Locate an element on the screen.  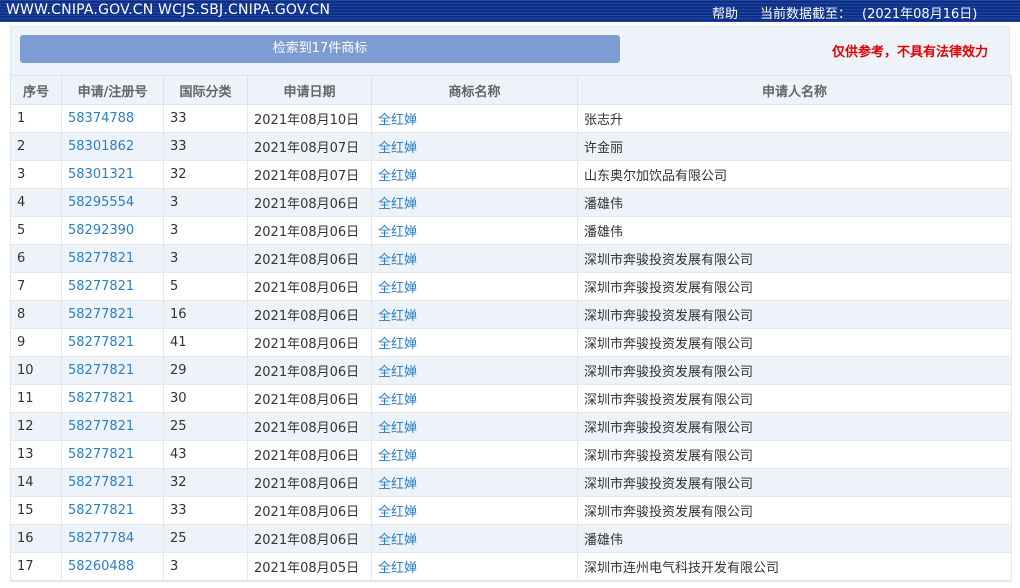
table-row: 12 58277821 25 2021年08月06日 全红婵 深圳市奔骏投资发展有限公司 is located at coordinates (511, 426).